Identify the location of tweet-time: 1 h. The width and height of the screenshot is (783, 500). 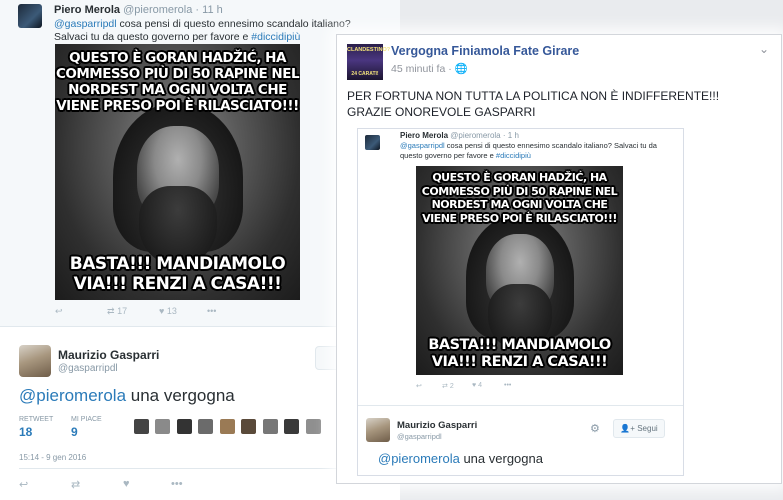
(513, 135).